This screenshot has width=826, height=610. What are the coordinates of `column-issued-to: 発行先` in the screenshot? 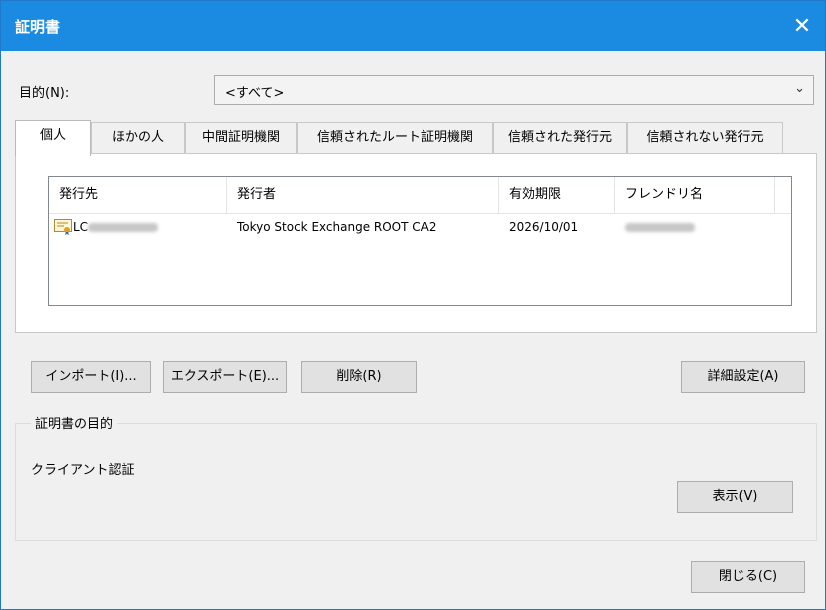 It's located at (138, 195).